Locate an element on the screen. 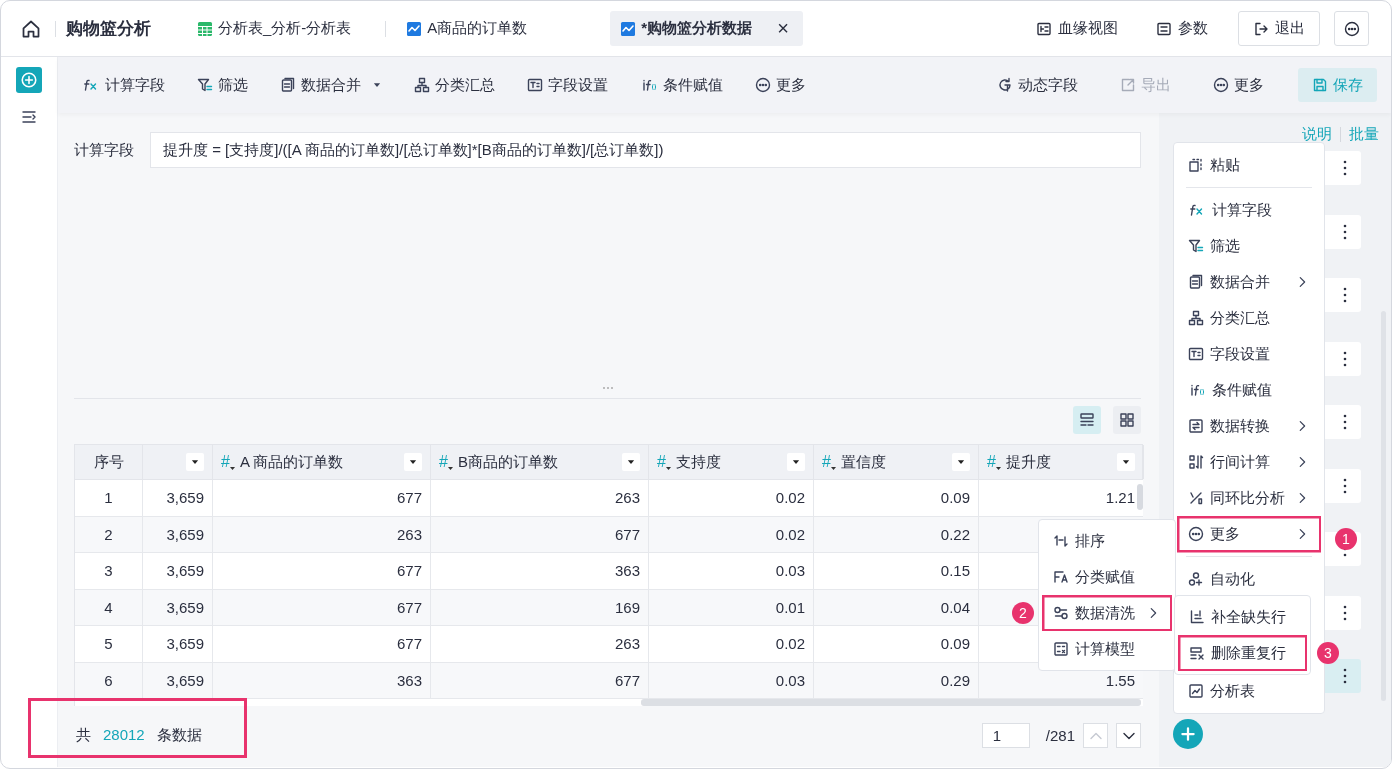  page-input: 1 is located at coordinates (1005, 735).